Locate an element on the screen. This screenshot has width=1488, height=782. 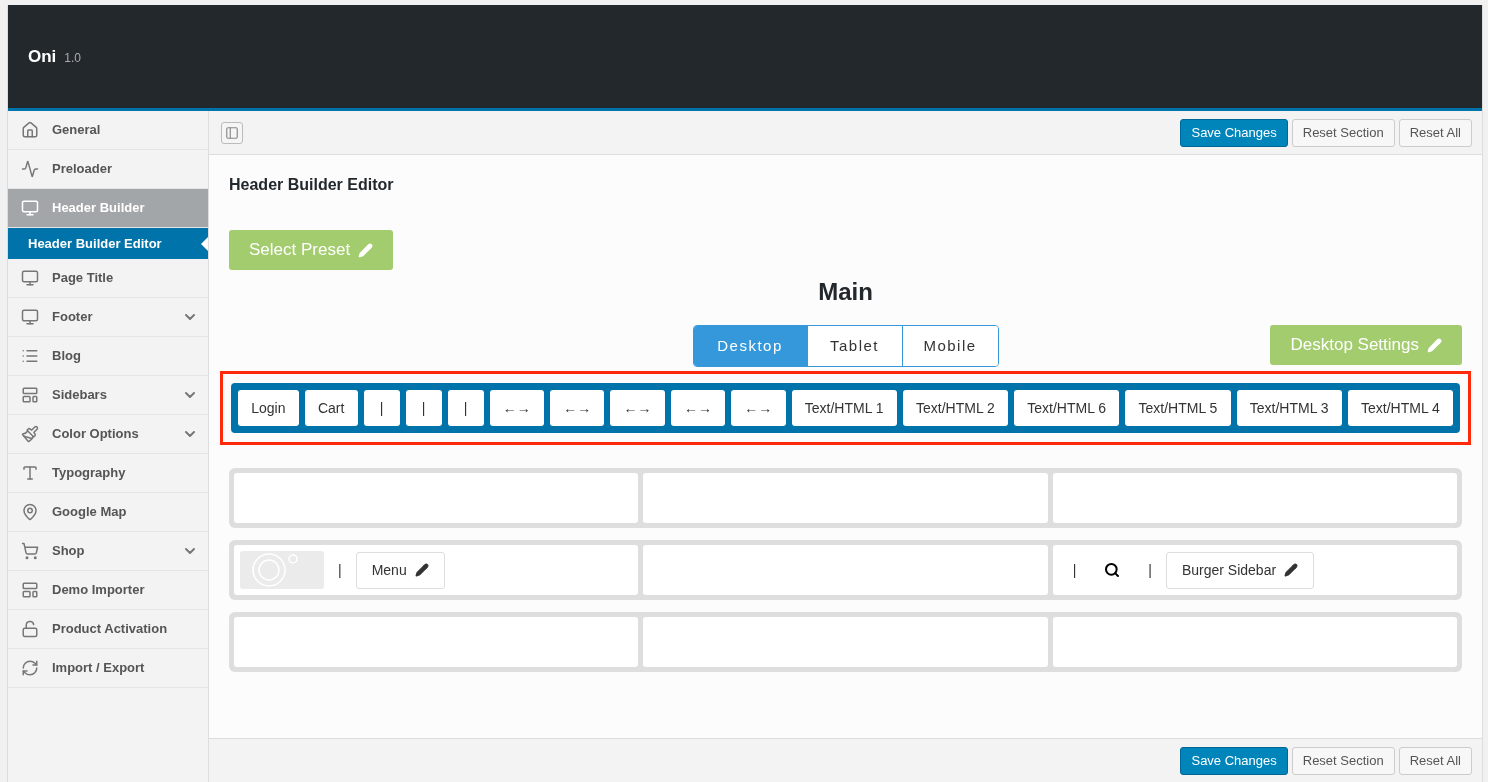
element-chip: Cart is located at coordinates (331, 408).